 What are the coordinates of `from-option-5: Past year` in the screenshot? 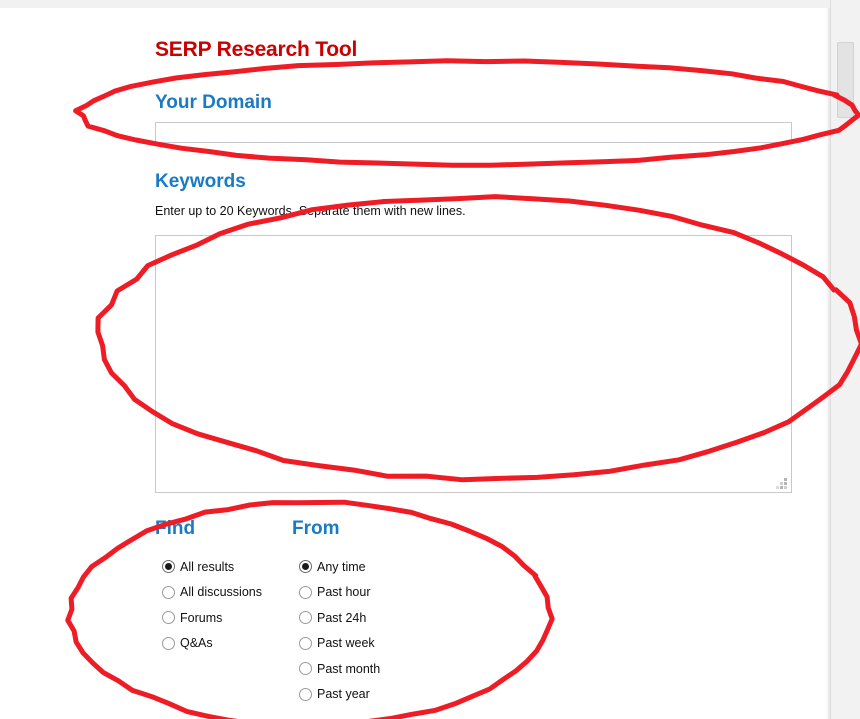 It's located at (339, 695).